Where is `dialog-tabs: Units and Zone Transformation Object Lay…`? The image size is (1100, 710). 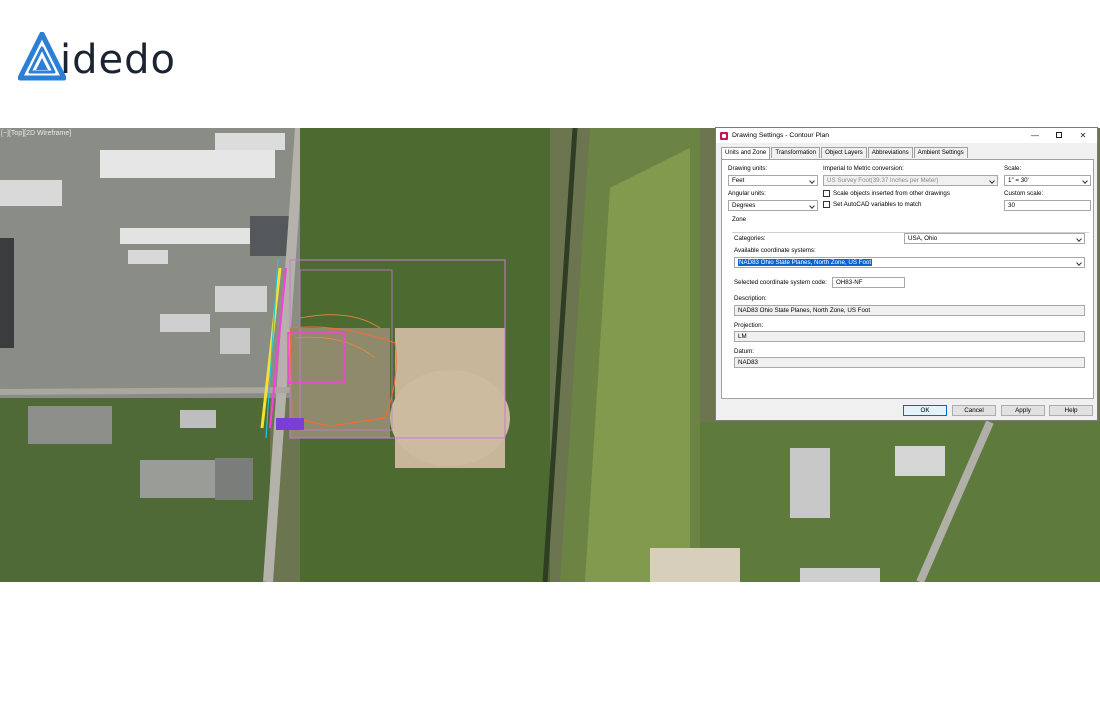
dialog-tabs: Units and Zone Transformation Object Lay… is located at coordinates (909, 153).